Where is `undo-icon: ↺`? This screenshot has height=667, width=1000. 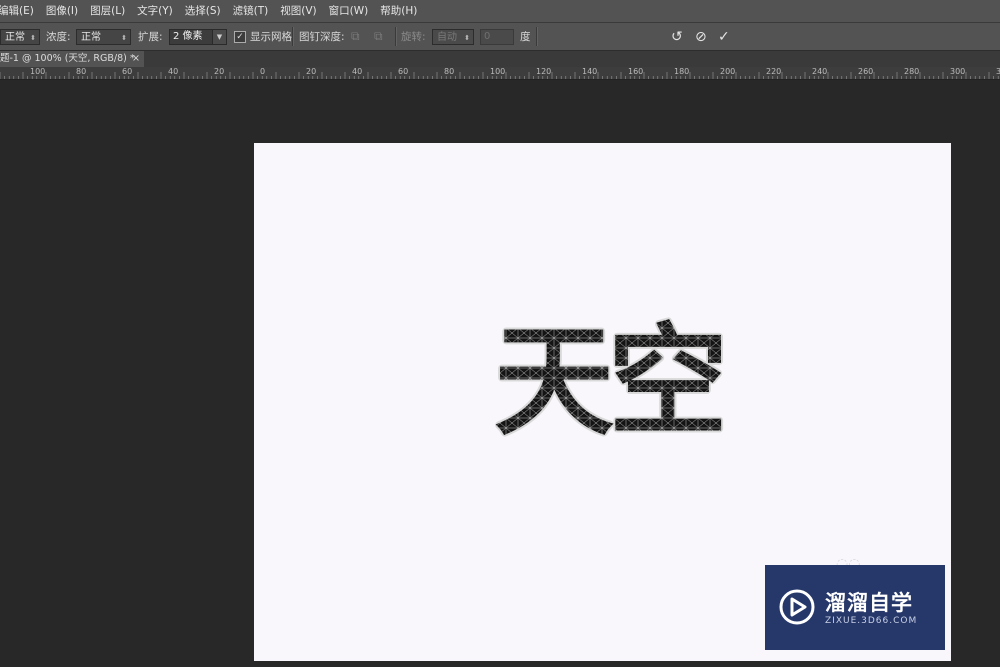
undo-icon: ↺ is located at coordinates (677, 37).